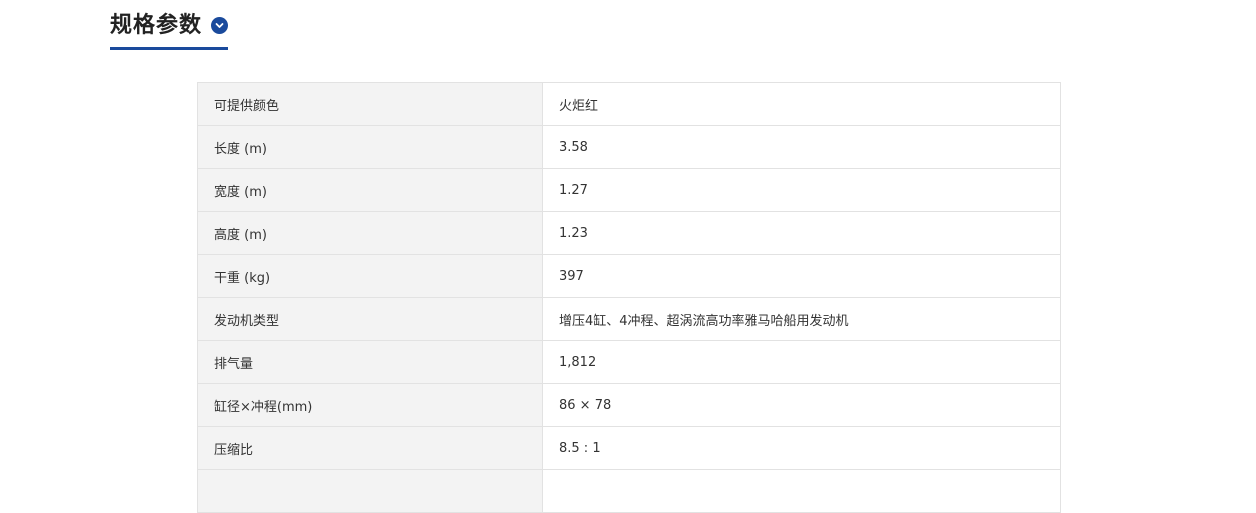  What do you see at coordinates (801, 491) in the screenshot?
I see `spec-value` at bounding box center [801, 491].